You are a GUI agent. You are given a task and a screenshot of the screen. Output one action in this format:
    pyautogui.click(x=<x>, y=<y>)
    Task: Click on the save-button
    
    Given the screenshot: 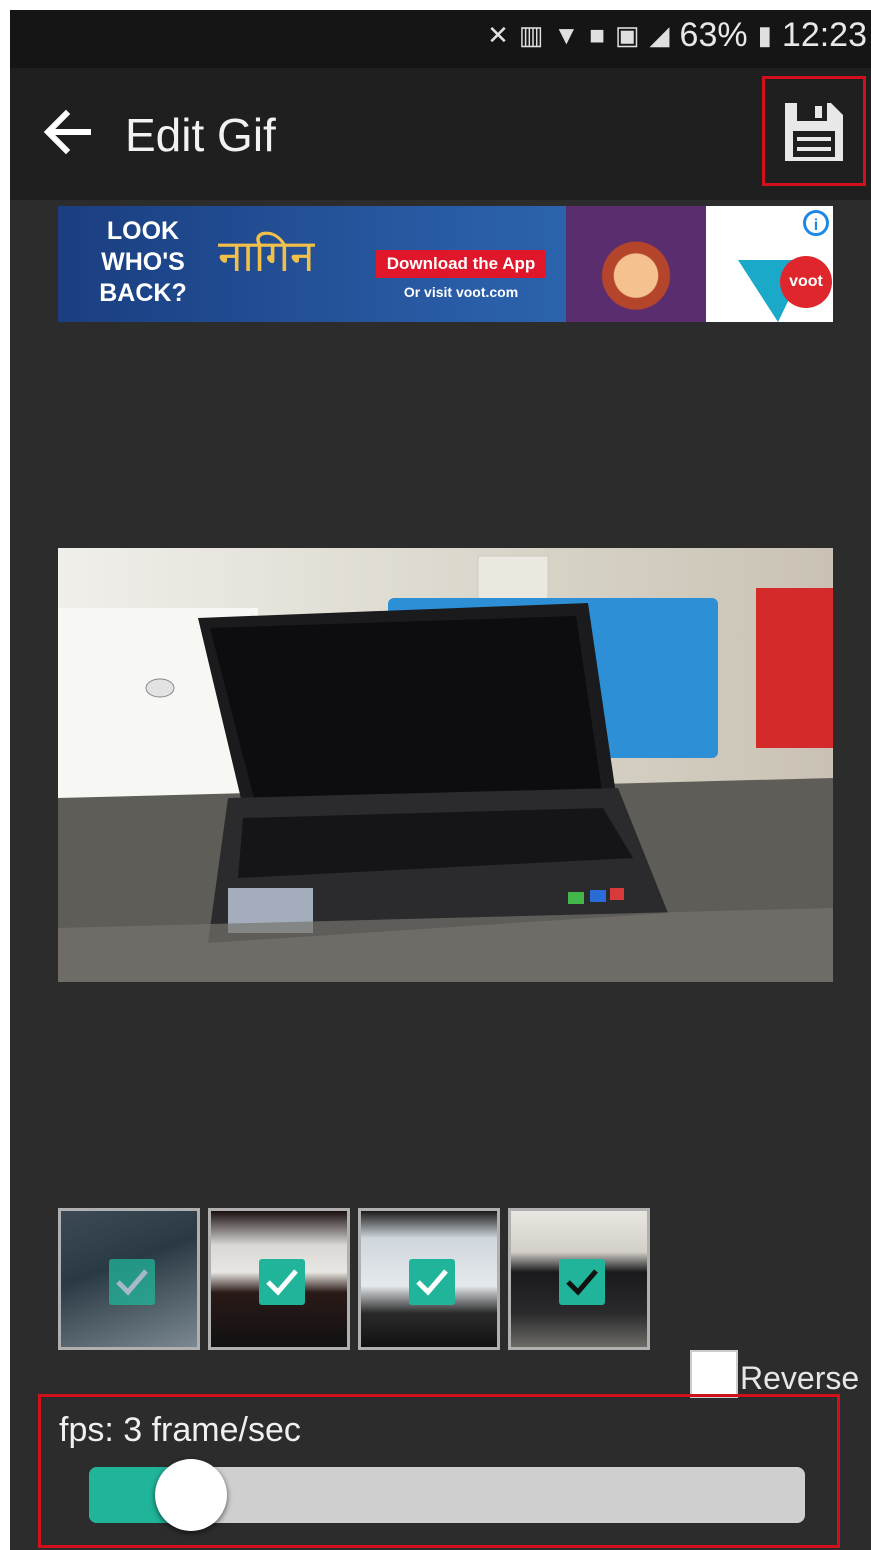 What is the action you would take?
    pyautogui.click(x=814, y=131)
    